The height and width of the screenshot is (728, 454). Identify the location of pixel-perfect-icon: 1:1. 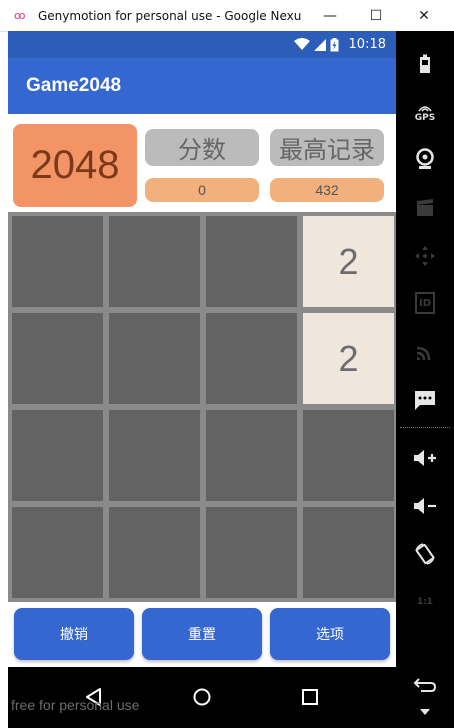
(425, 602).